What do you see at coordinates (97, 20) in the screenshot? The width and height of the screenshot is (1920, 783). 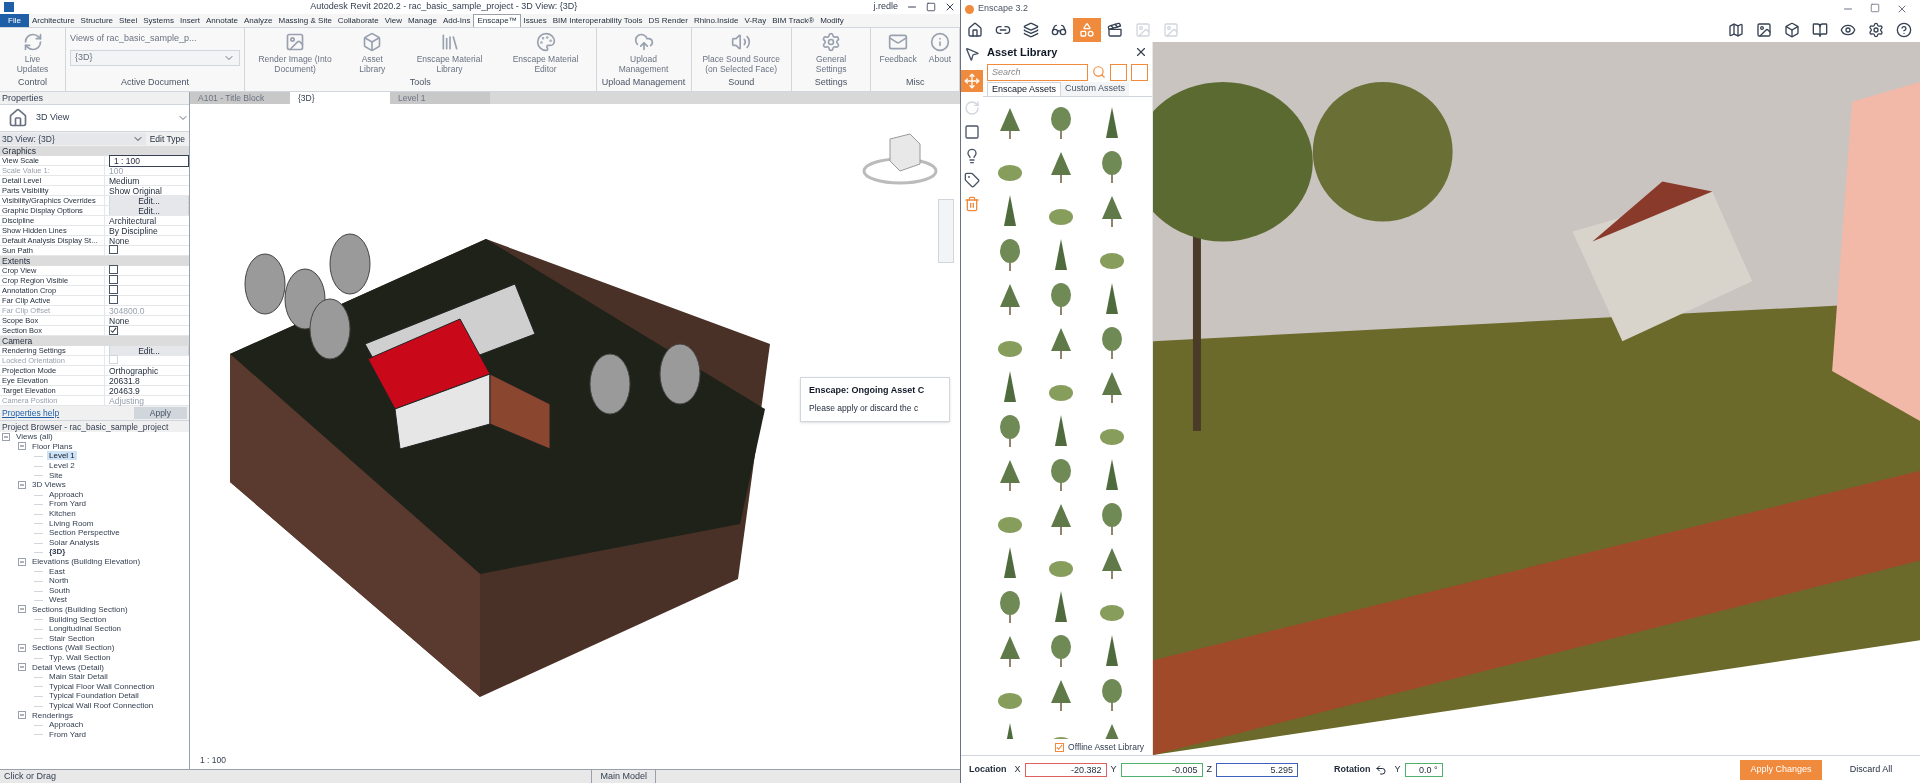 I see `ribbon-tab: Structure` at bounding box center [97, 20].